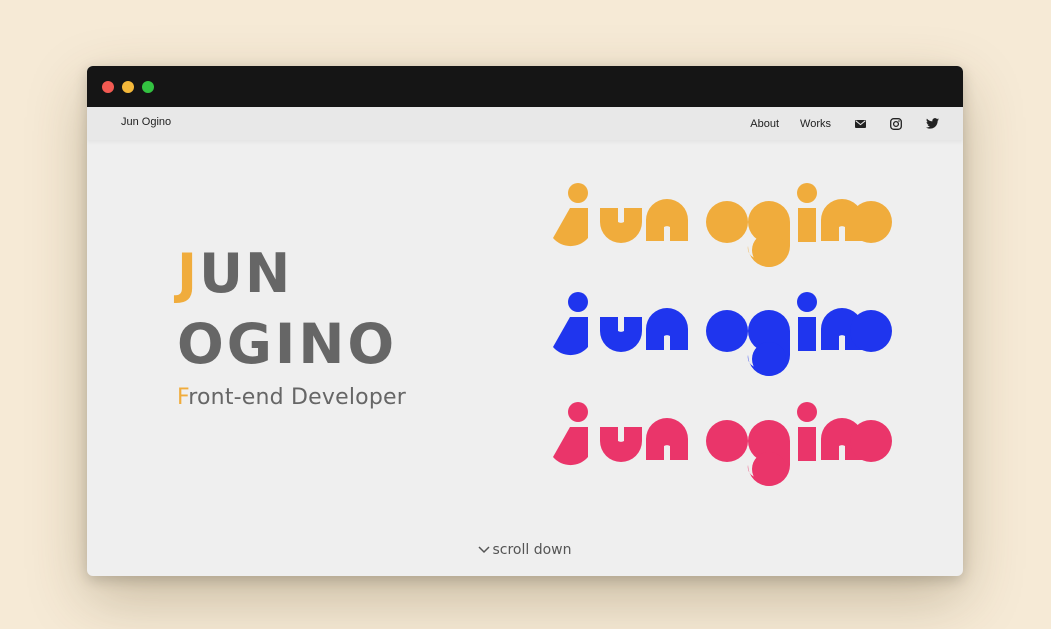 The width and height of the screenshot is (1051, 629). What do you see at coordinates (532, 550) in the screenshot?
I see `scroll-down-label: scroll down` at bounding box center [532, 550].